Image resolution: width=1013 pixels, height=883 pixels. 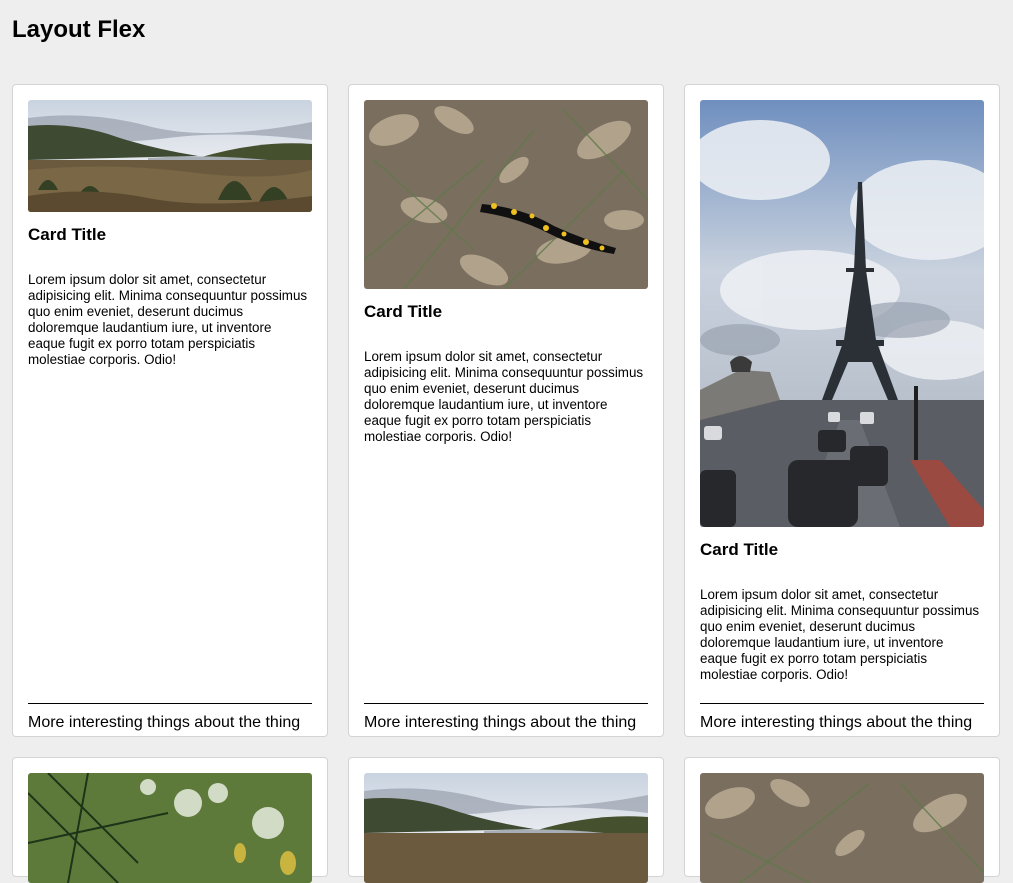 I want to click on pine-branches-photo, so click(x=170, y=828).